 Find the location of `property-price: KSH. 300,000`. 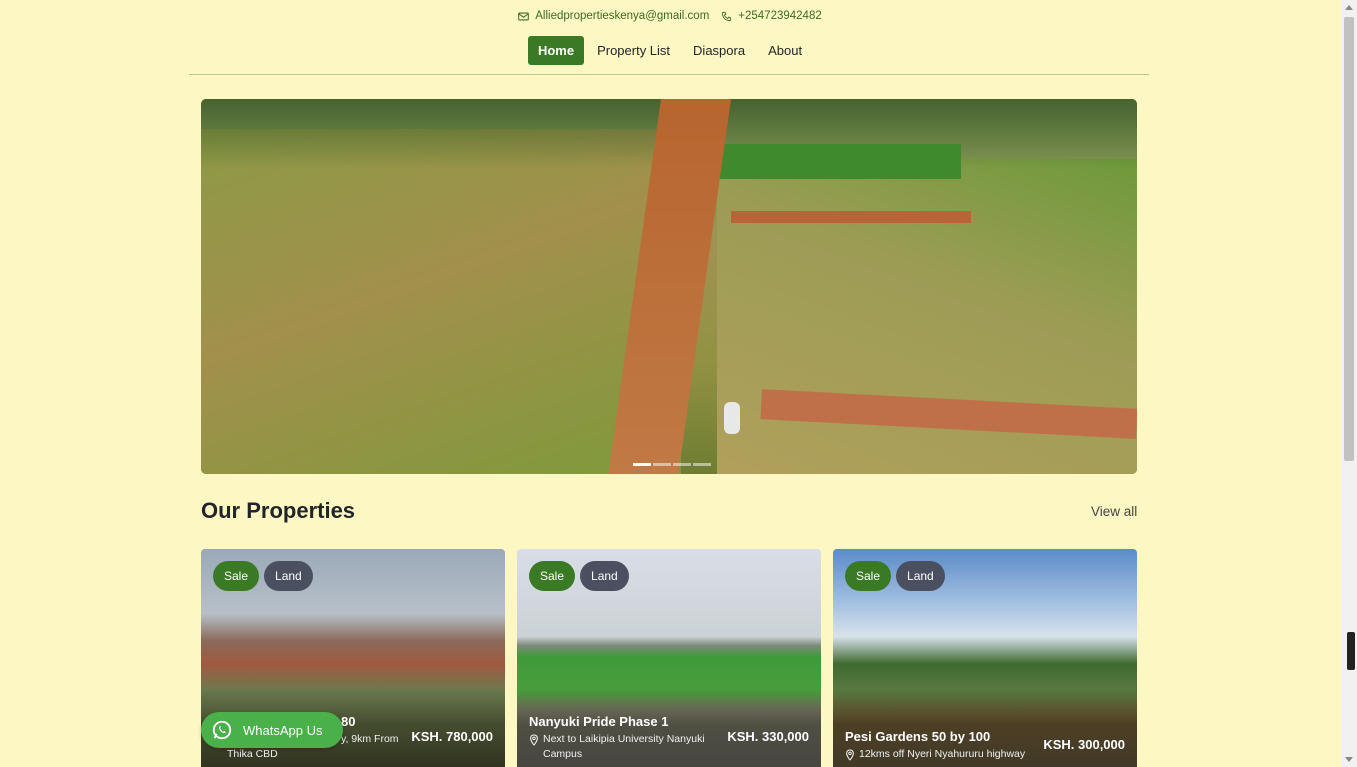

property-price: KSH. 300,000 is located at coordinates (1084, 744).